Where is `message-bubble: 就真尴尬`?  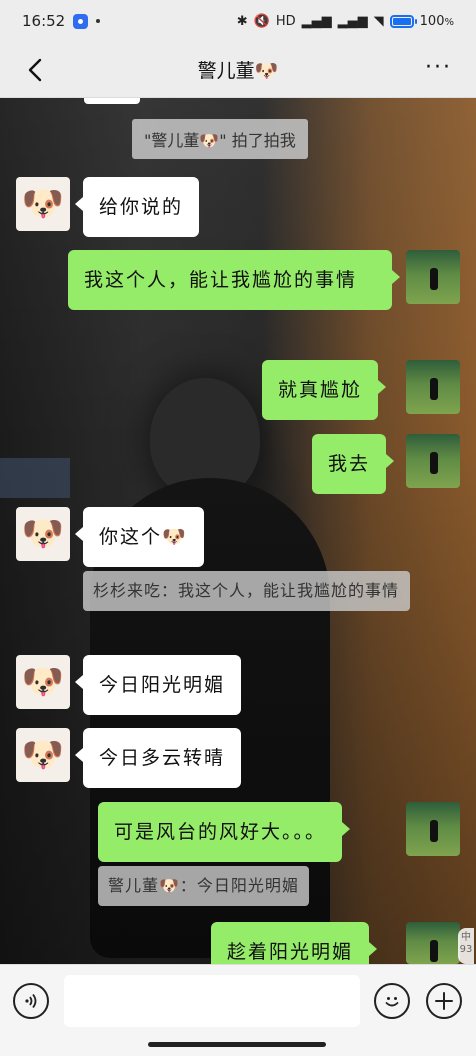
message-bubble: 就真尴尬 is located at coordinates (324, 390).